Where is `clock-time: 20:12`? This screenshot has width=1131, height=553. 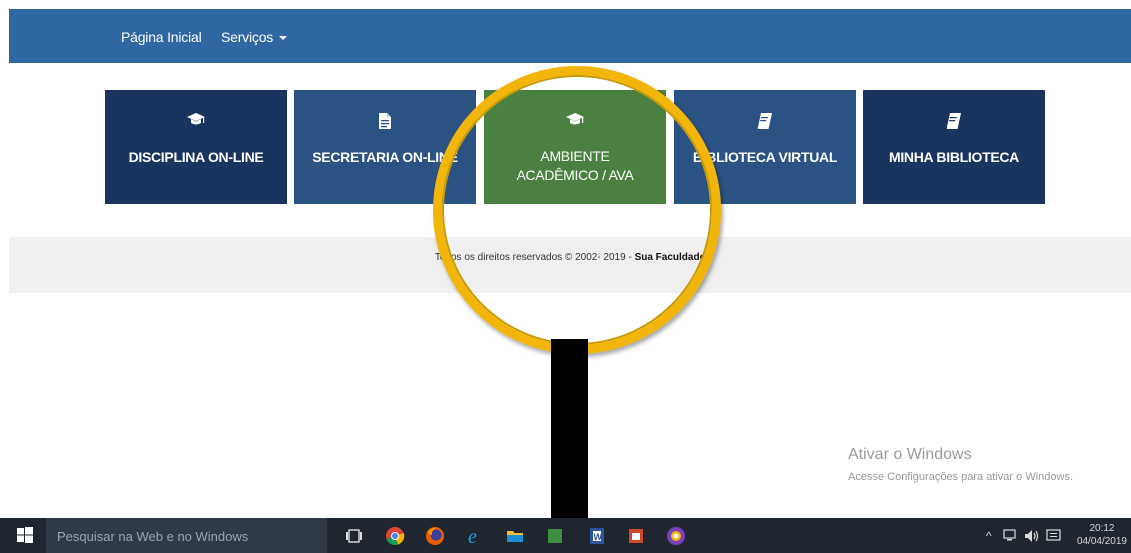
clock-time: 20:12 is located at coordinates (1102, 528).